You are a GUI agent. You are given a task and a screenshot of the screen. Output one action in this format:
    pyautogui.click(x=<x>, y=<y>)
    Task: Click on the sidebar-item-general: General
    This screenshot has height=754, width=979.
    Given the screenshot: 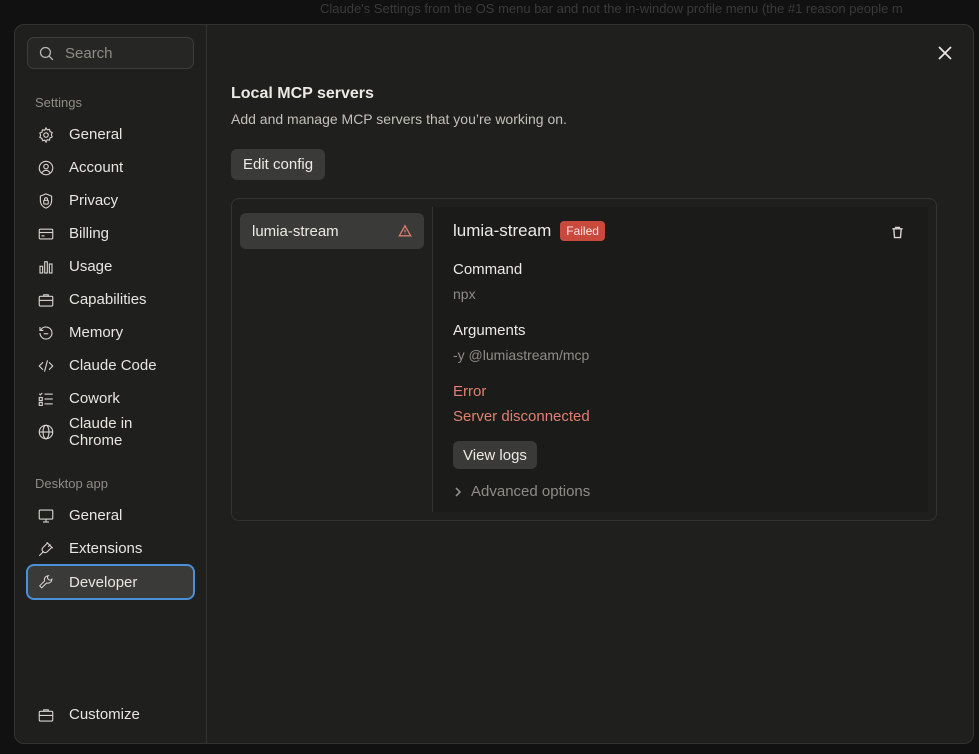 What is the action you would take?
    pyautogui.click(x=110, y=134)
    